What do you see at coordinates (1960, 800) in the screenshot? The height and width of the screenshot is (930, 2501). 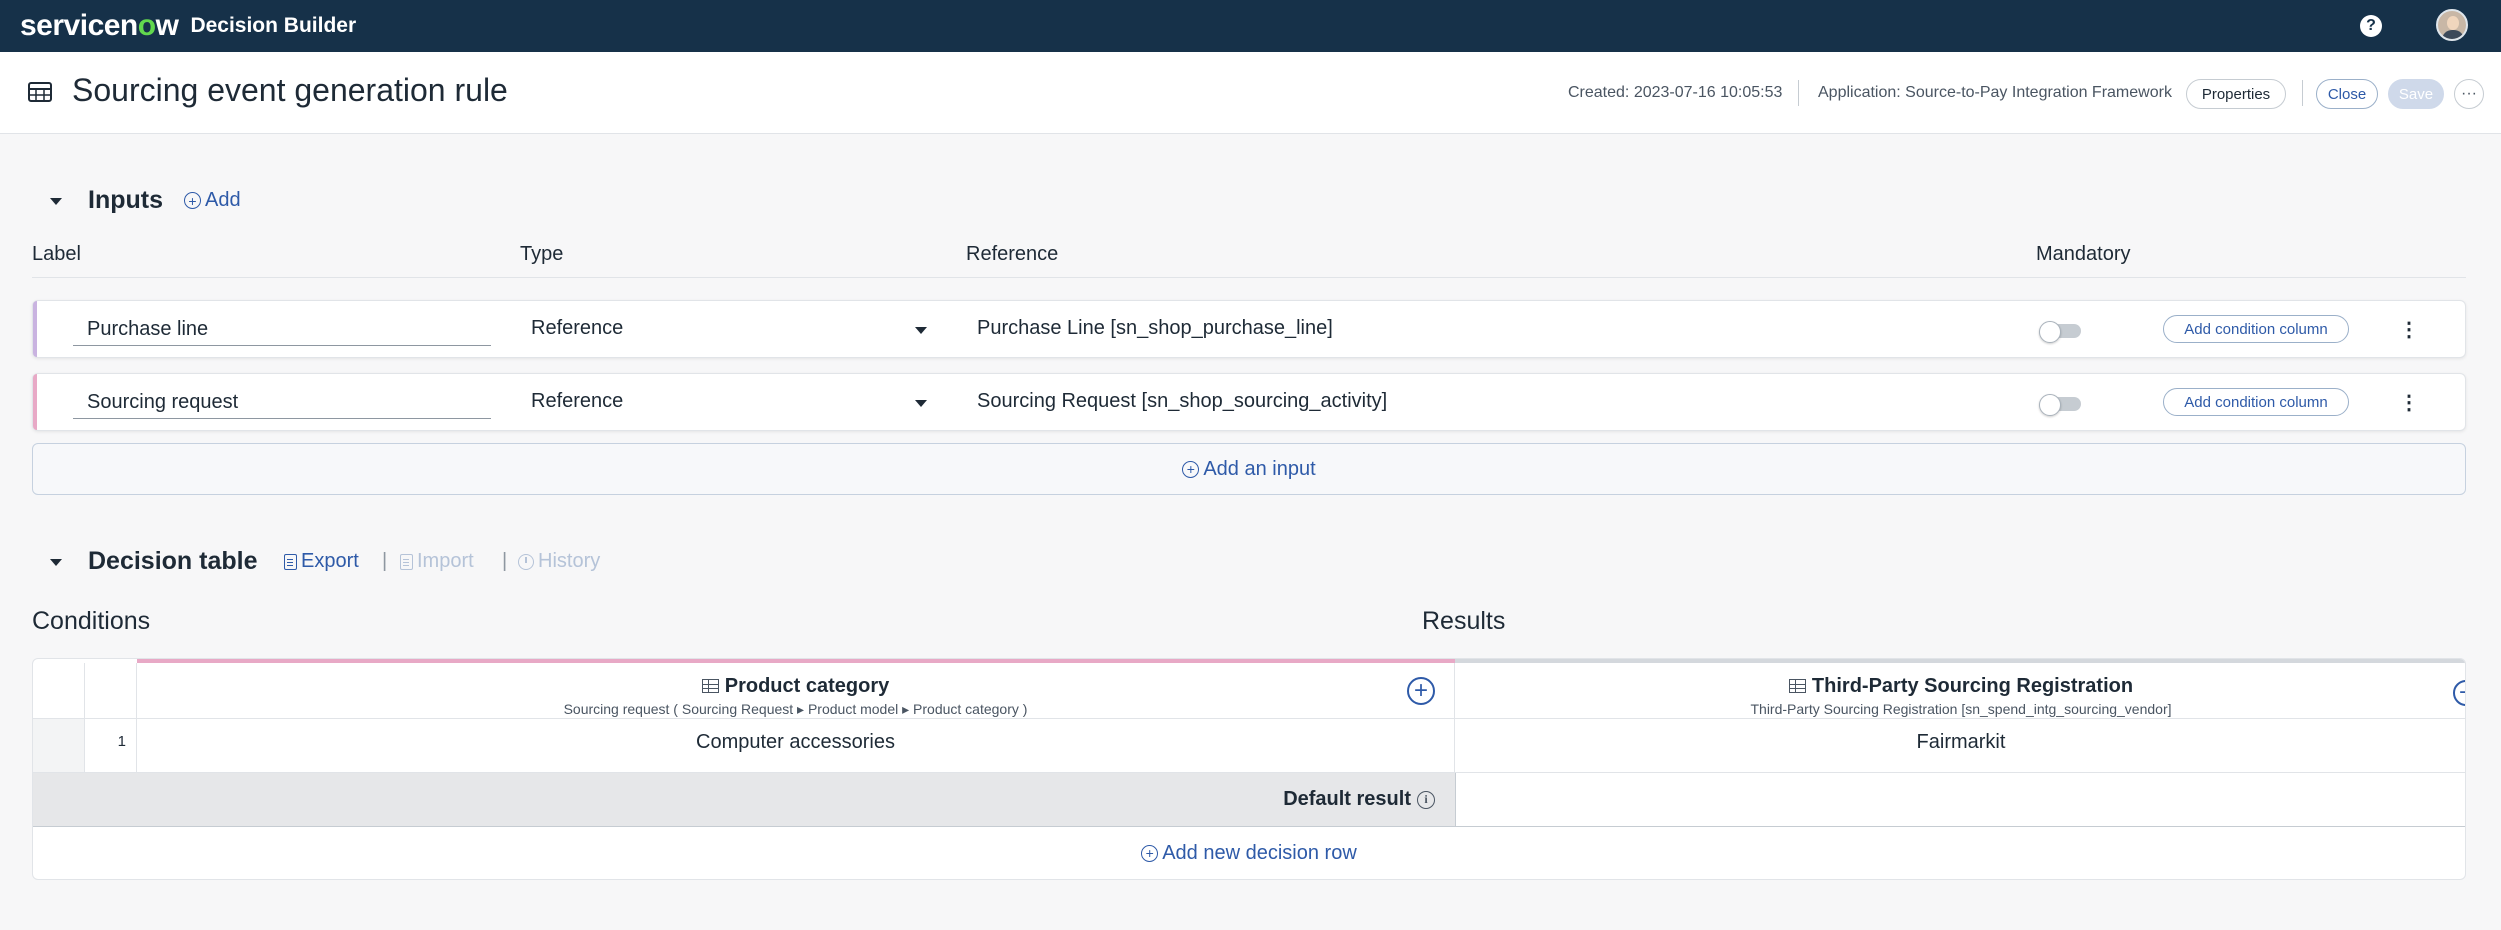 I see `default-result-cell` at bounding box center [1960, 800].